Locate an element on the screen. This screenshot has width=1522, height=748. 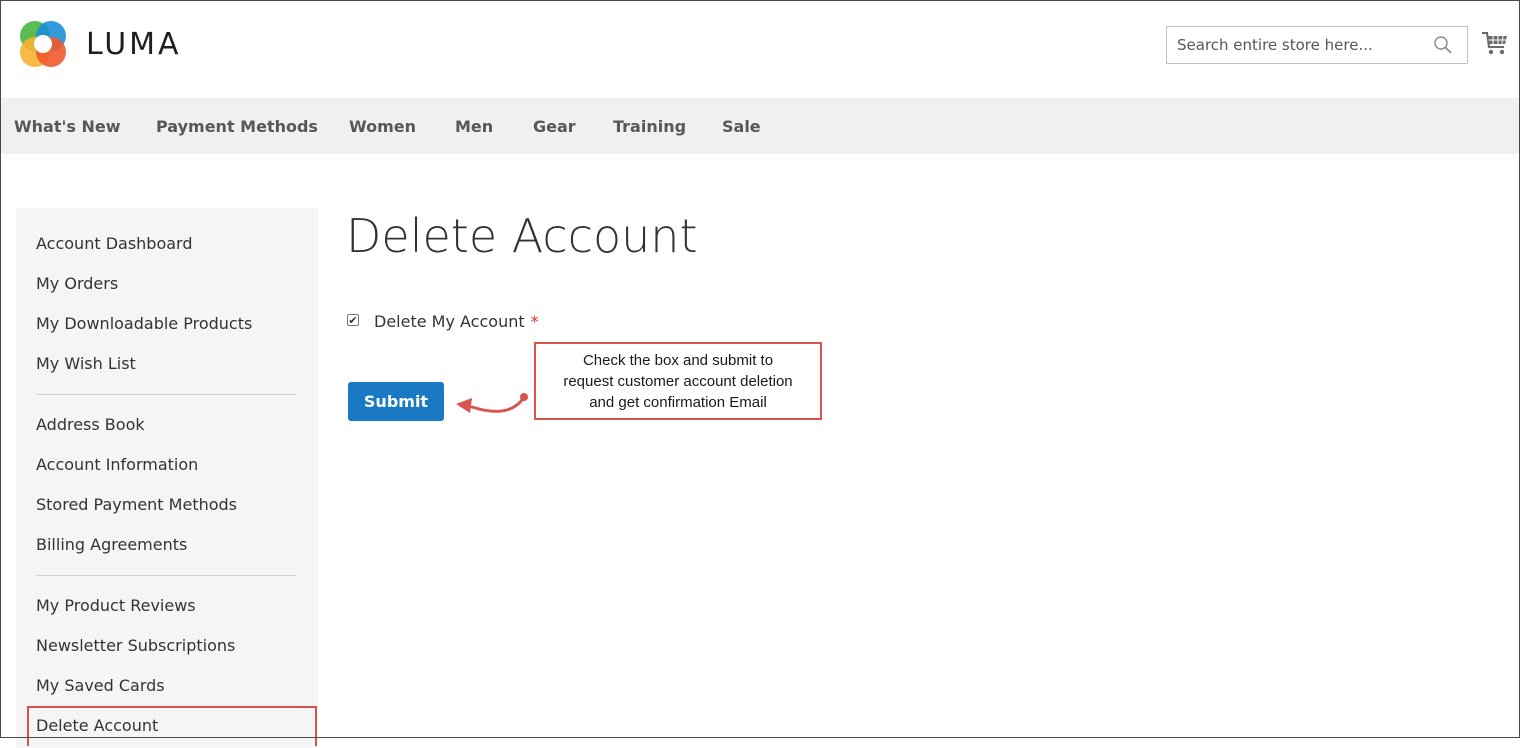
search-input is located at coordinates (1297, 45).